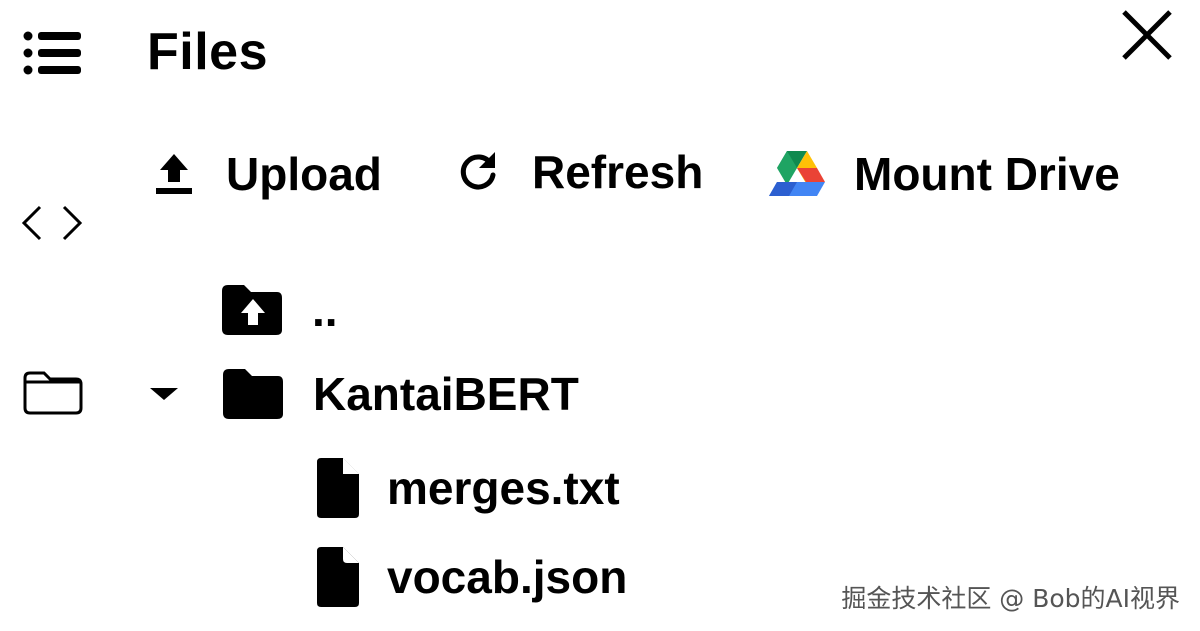 This screenshot has width=1200, height=631. What do you see at coordinates (304, 174) in the screenshot?
I see `upload-label: Upload` at bounding box center [304, 174].